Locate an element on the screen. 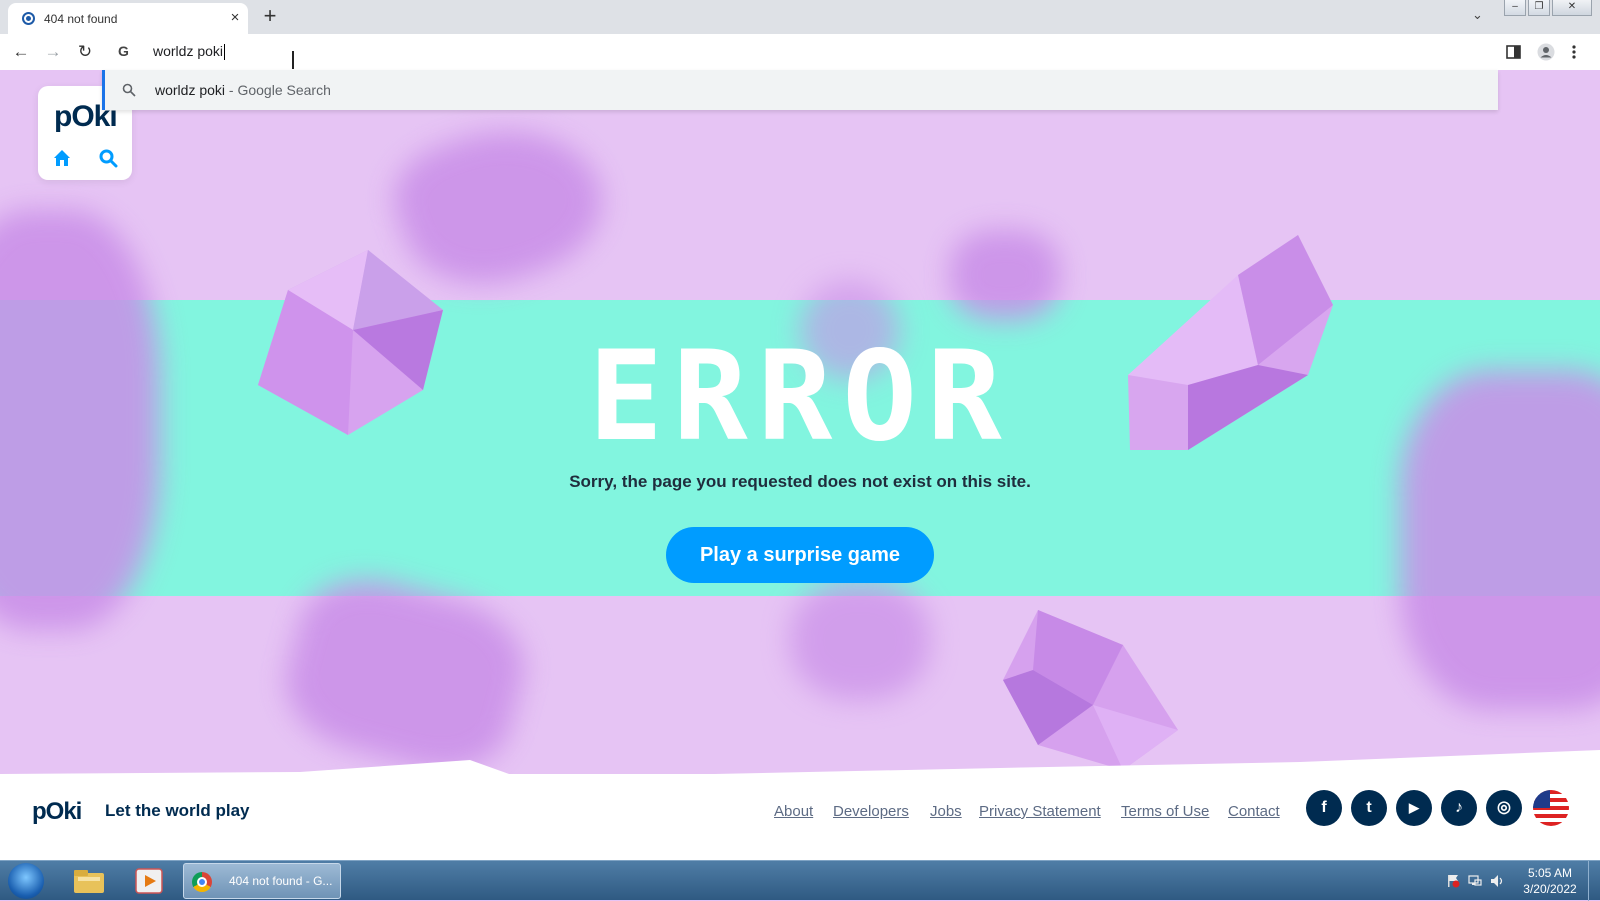  windows-taskbar: 404 not found - G... 5:05 AM 3/20/2022 is located at coordinates (800, 880).